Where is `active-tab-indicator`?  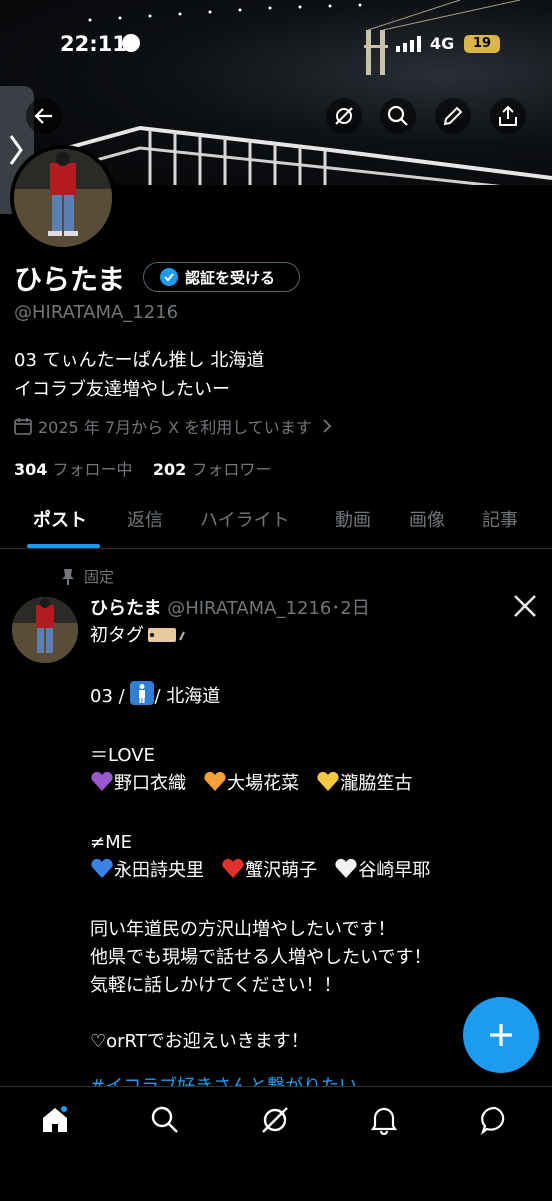 active-tab-indicator is located at coordinates (63, 546).